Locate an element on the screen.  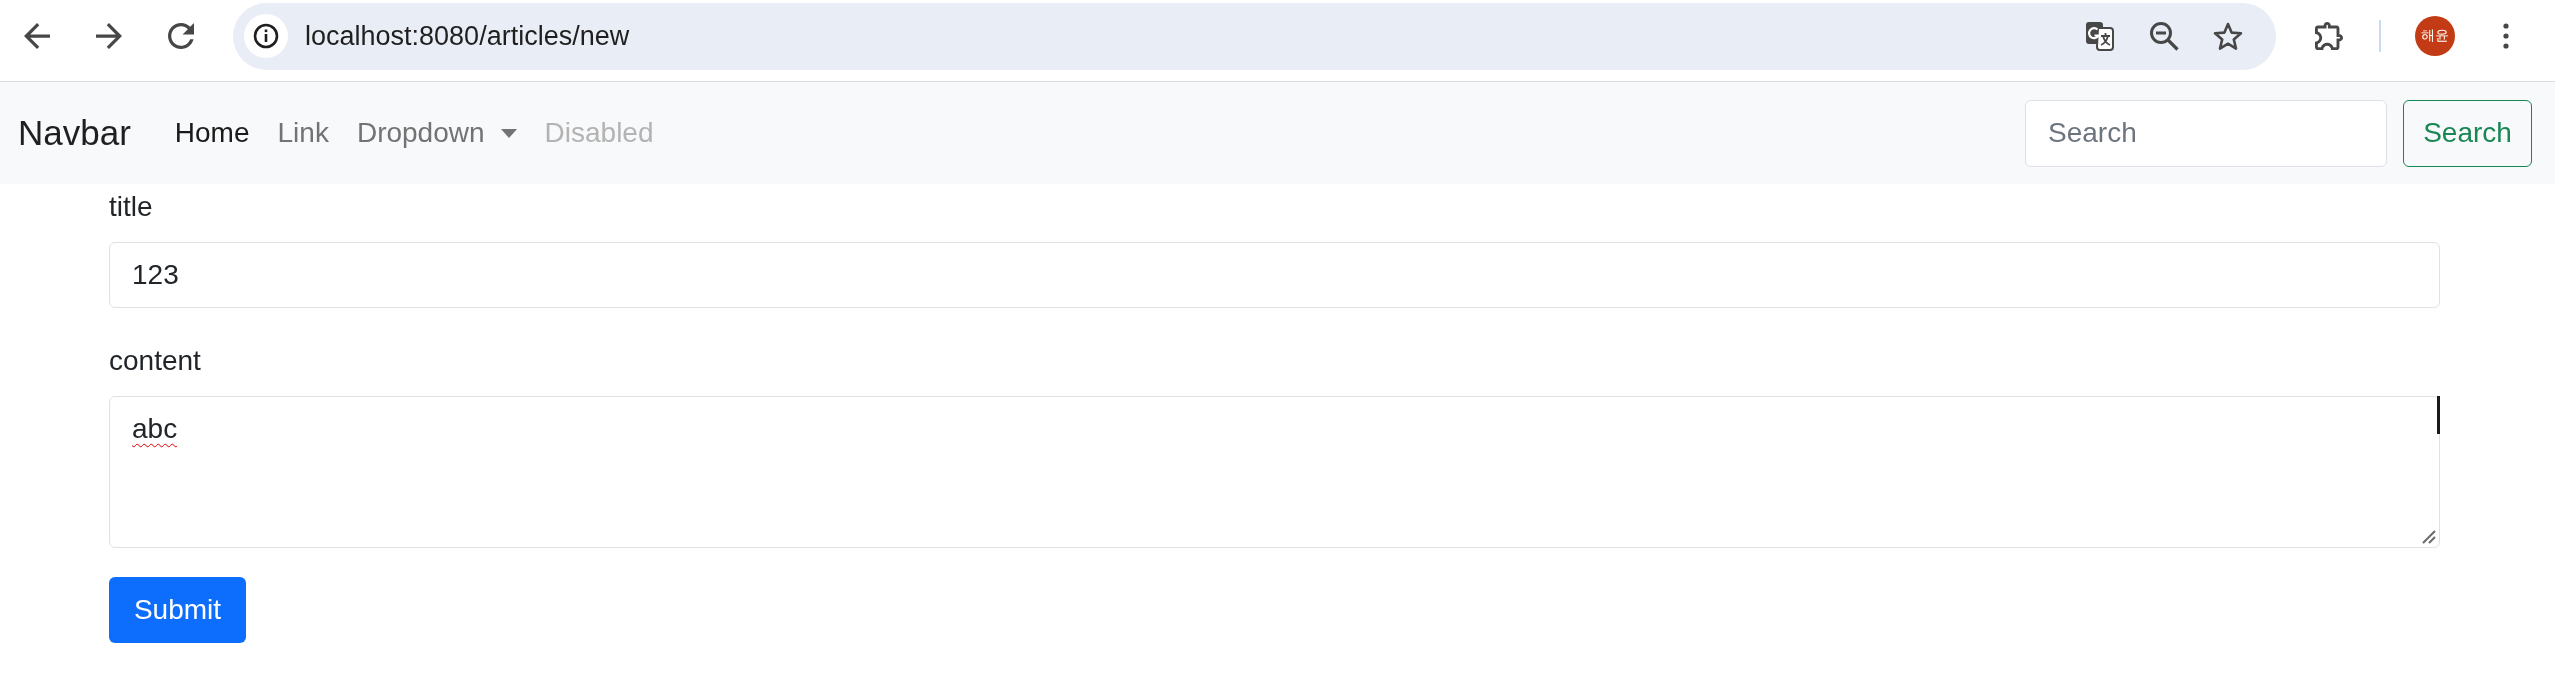
search-button: Search is located at coordinates (2467, 133).